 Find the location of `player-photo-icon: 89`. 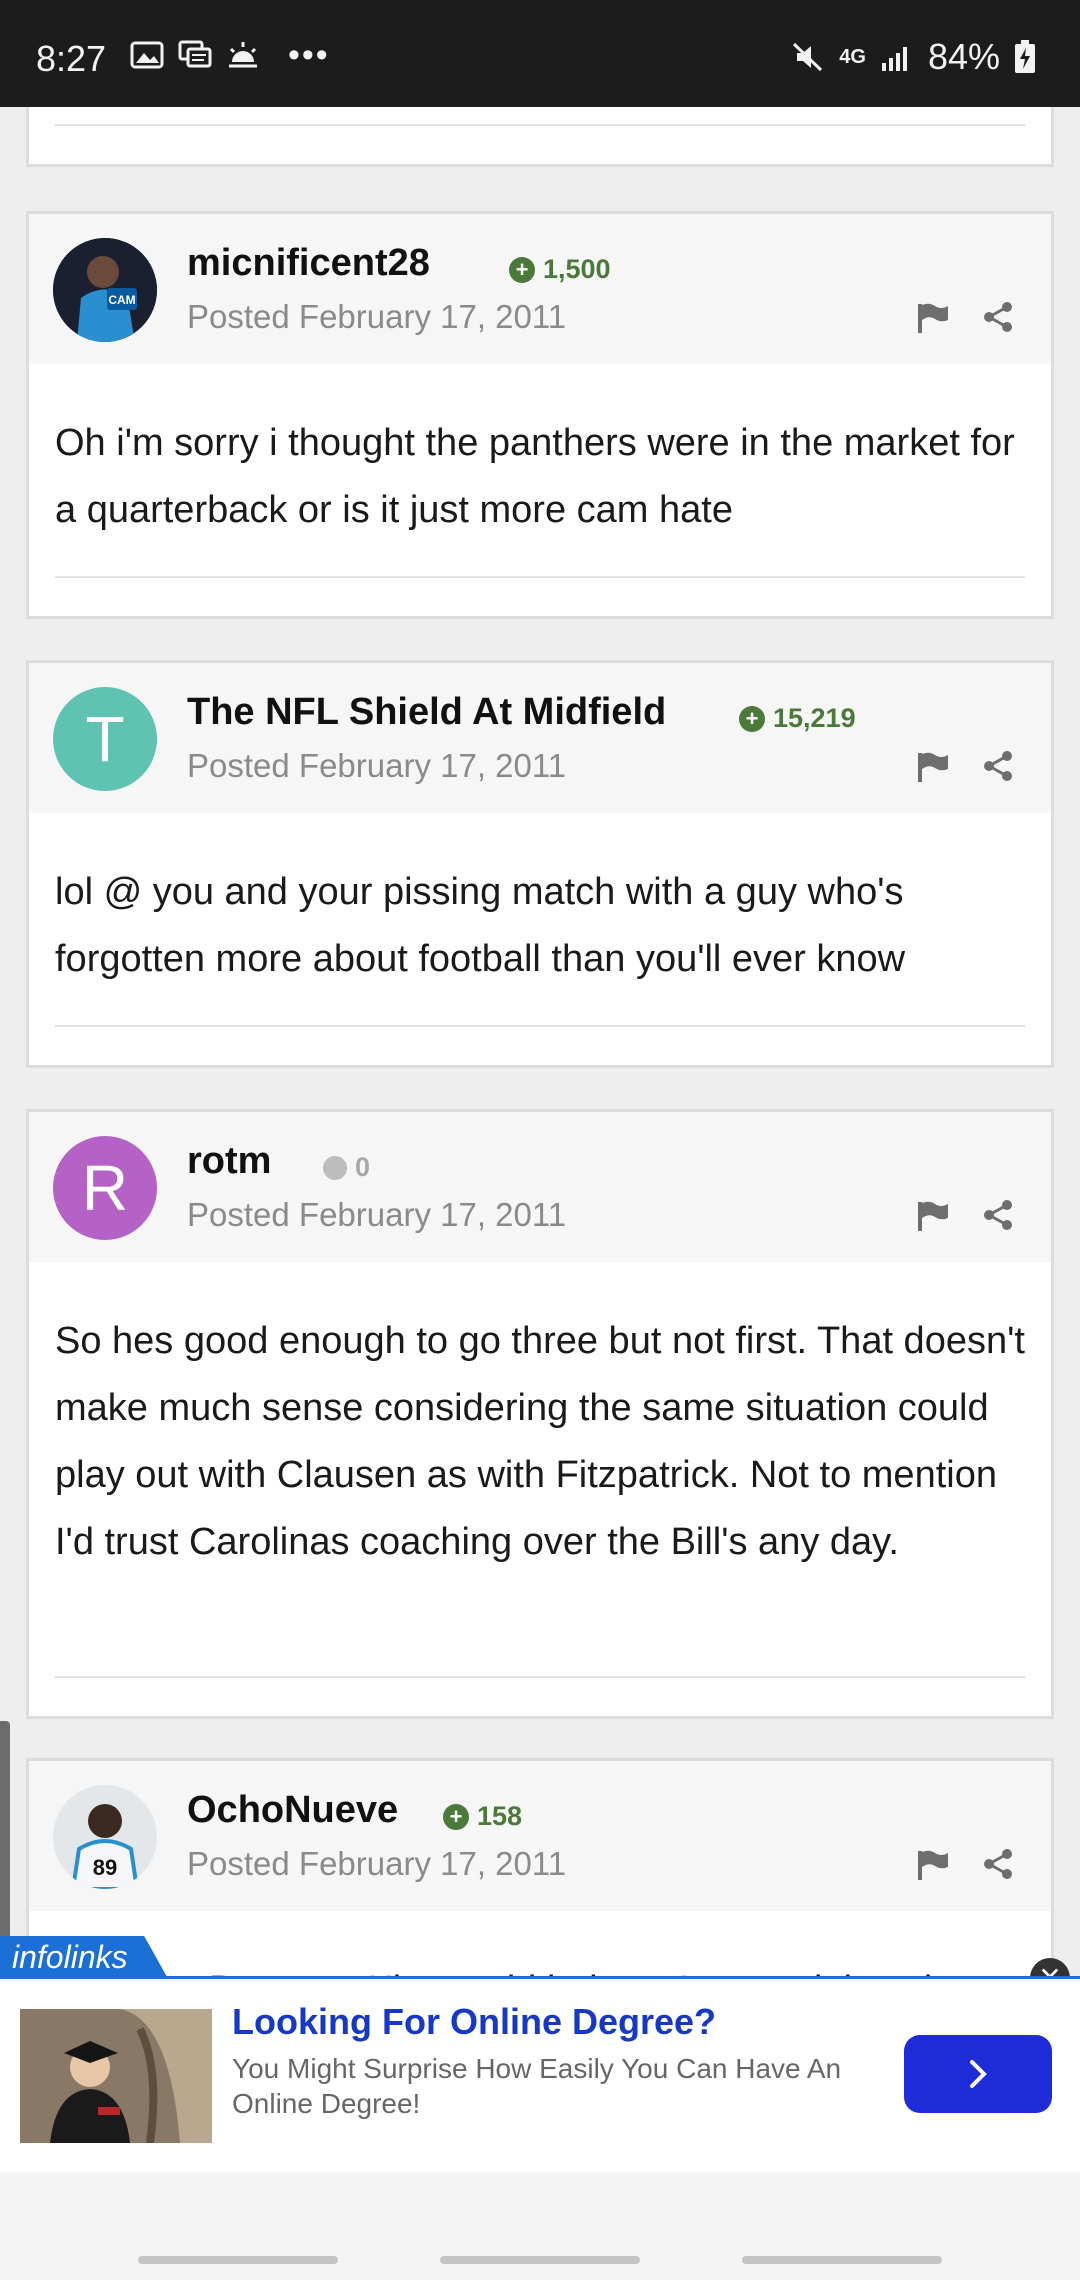

player-photo-icon: 89 is located at coordinates (105, 1837).